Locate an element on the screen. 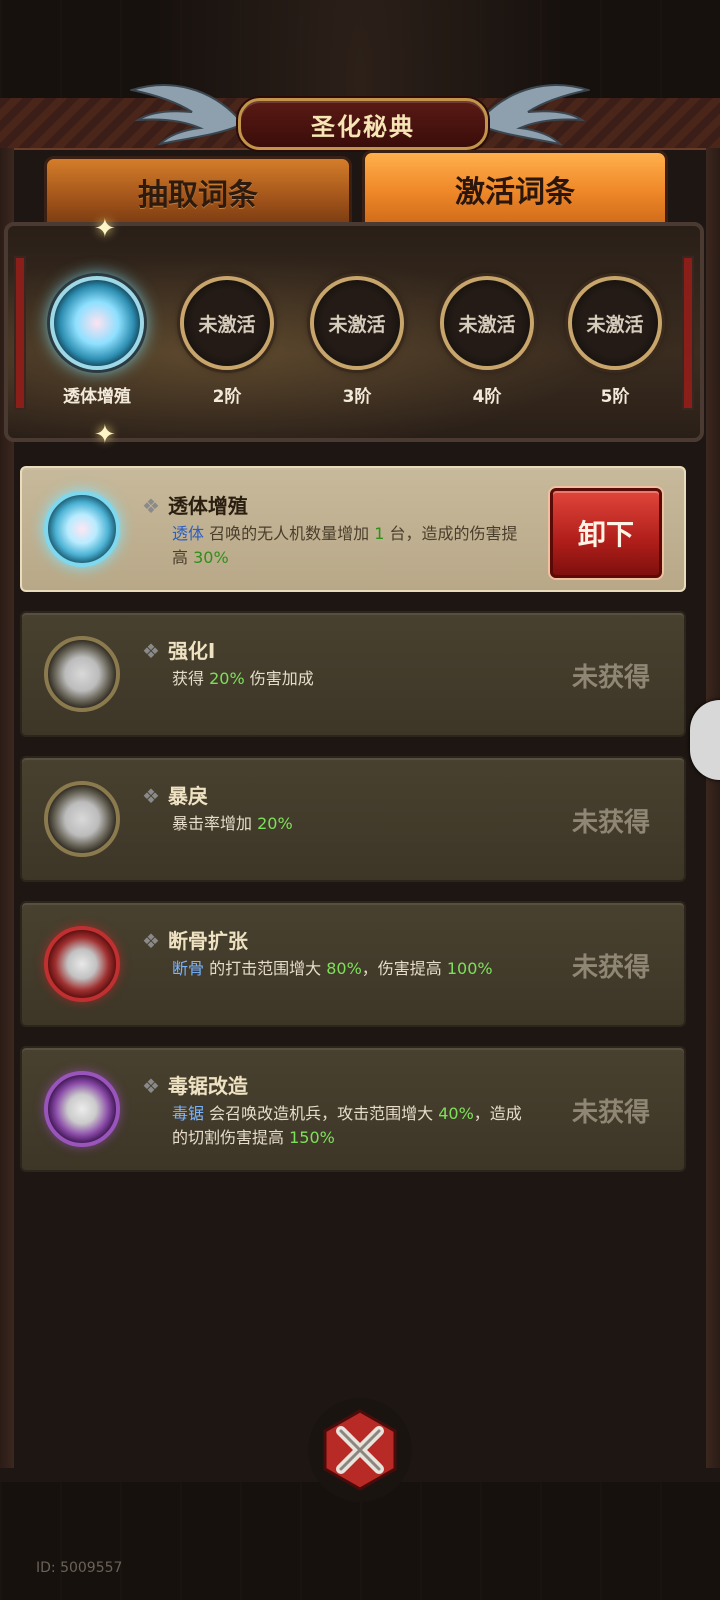 The image size is (720, 1600). desc-fragment: 150% is located at coordinates (312, 1137).